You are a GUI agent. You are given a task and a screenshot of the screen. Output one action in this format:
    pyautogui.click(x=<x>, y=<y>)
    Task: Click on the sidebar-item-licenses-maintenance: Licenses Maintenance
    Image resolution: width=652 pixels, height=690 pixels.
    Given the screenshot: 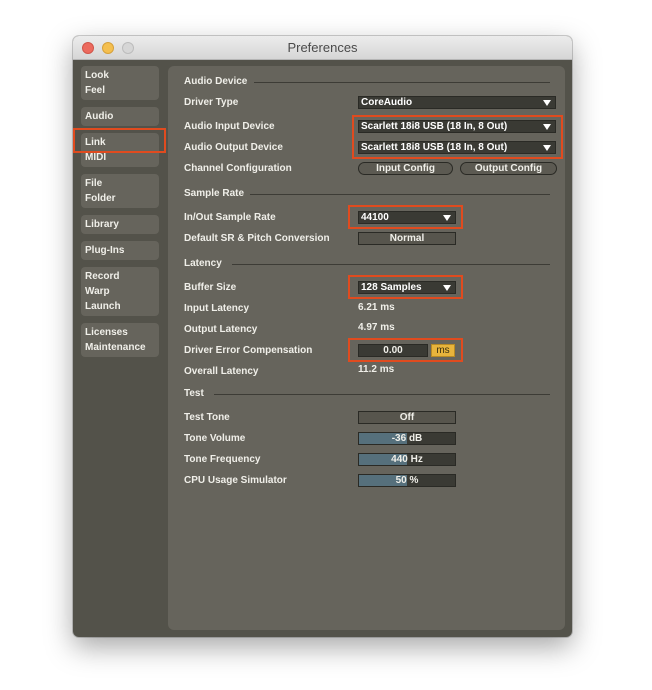 What is the action you would take?
    pyautogui.click(x=120, y=340)
    